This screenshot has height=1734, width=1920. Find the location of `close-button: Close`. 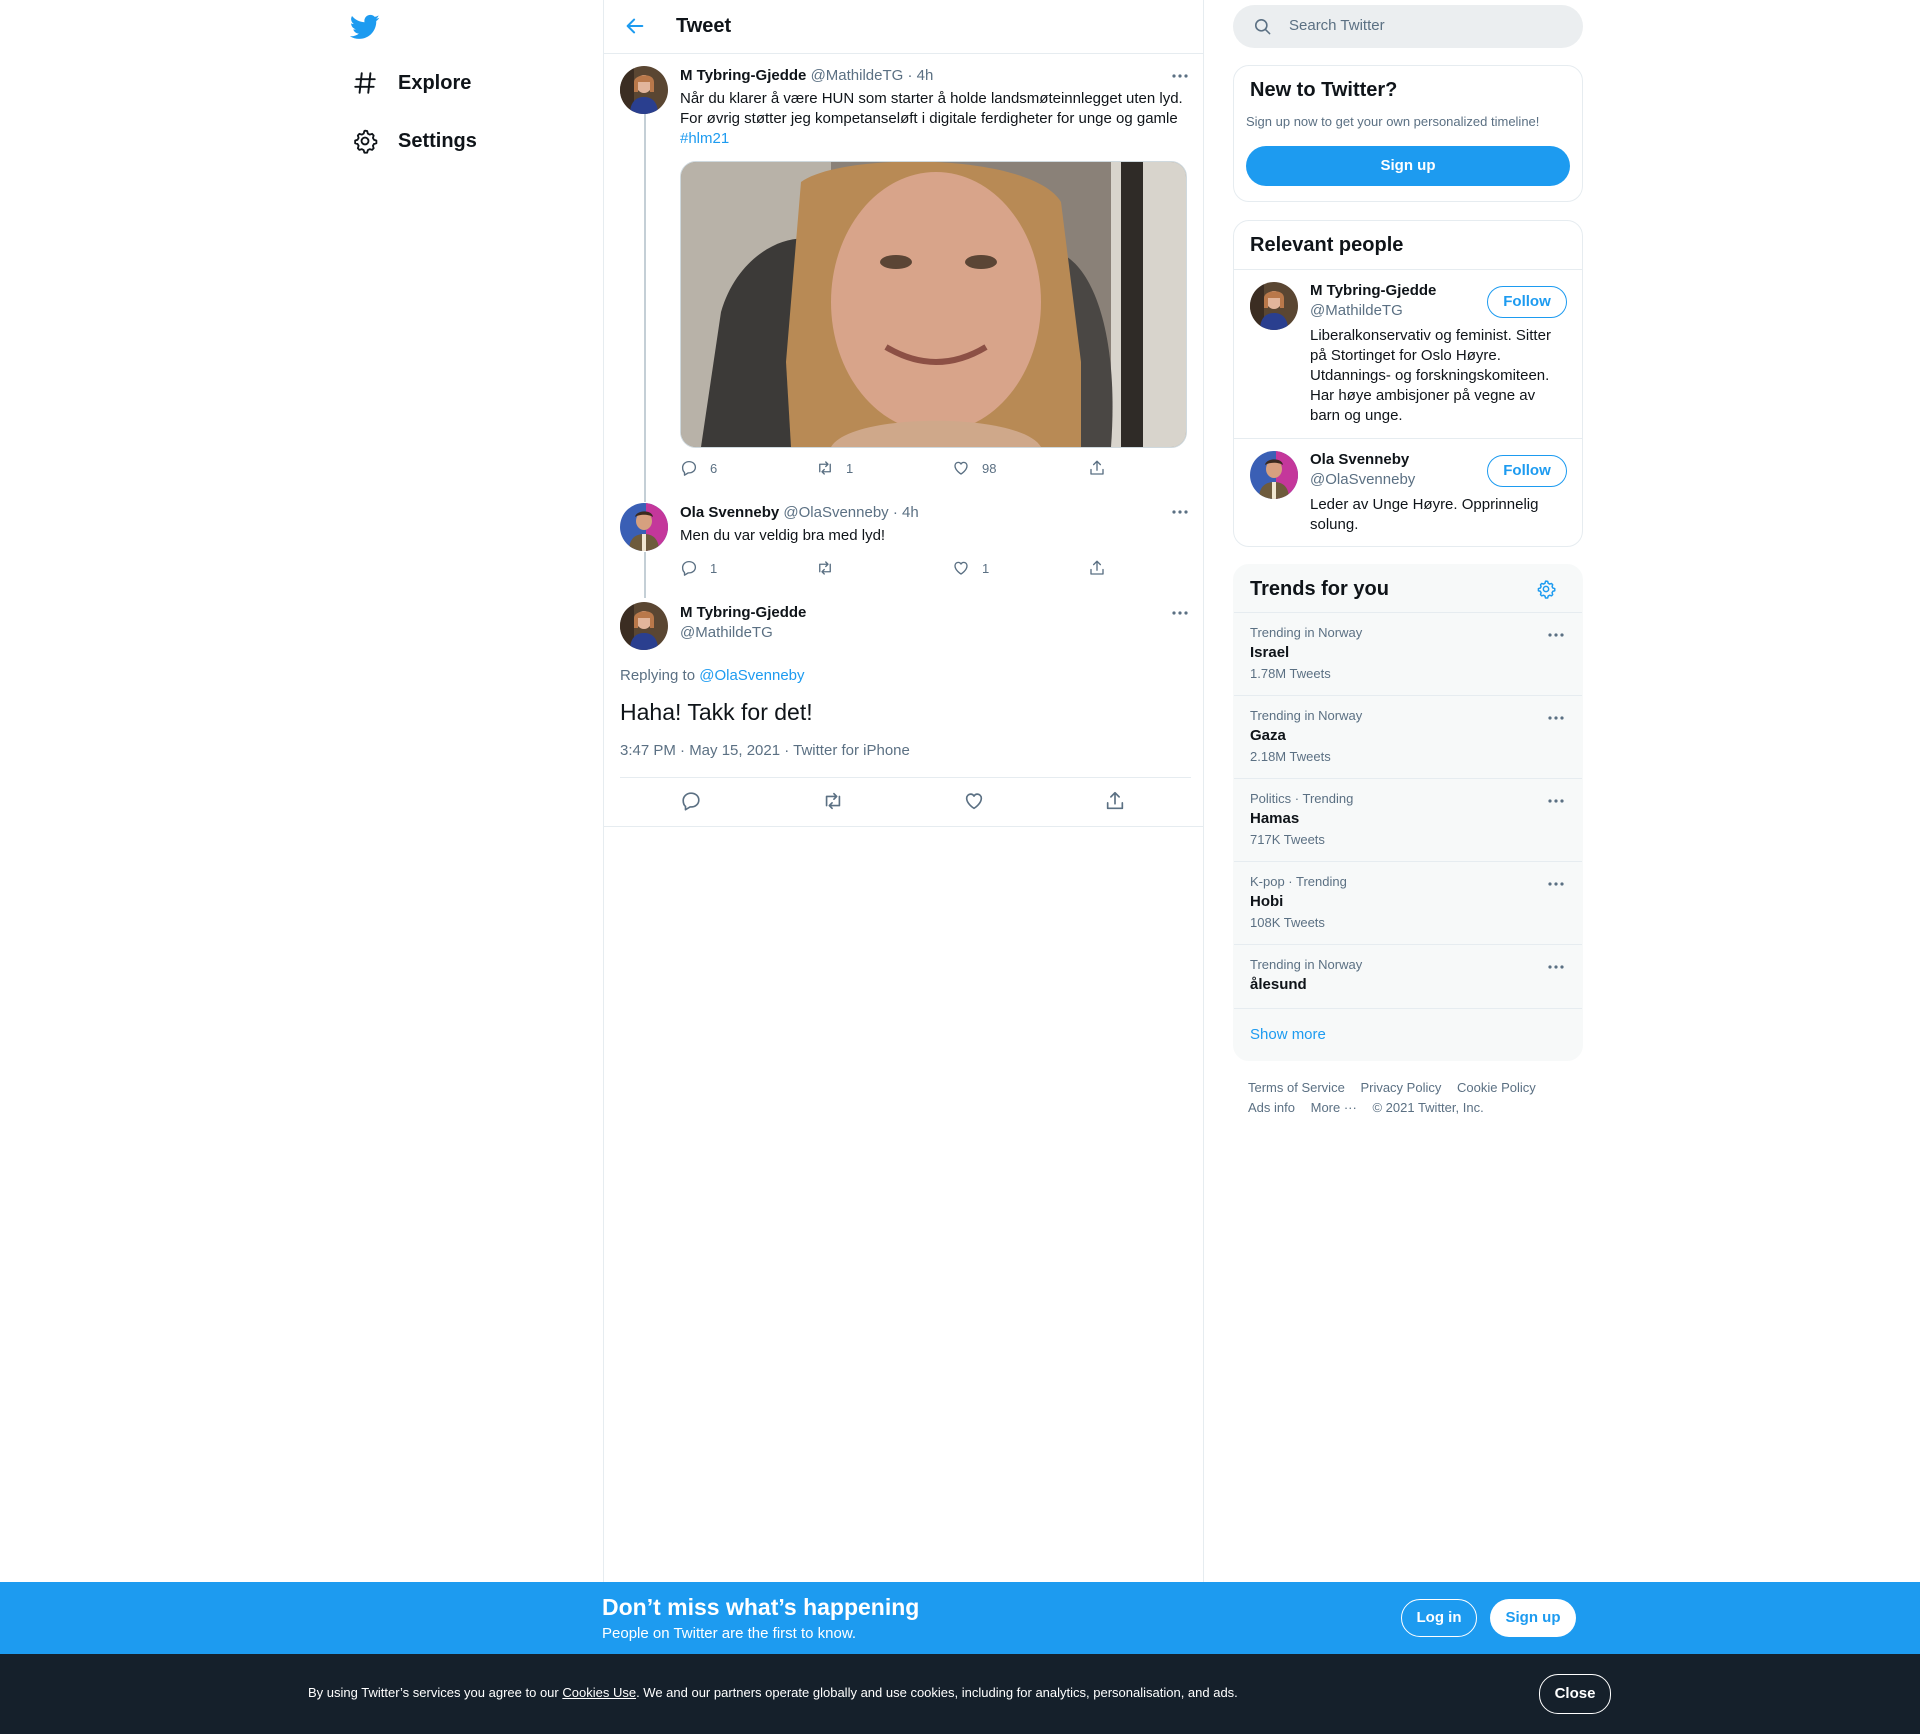

close-button: Close is located at coordinates (1575, 1694).